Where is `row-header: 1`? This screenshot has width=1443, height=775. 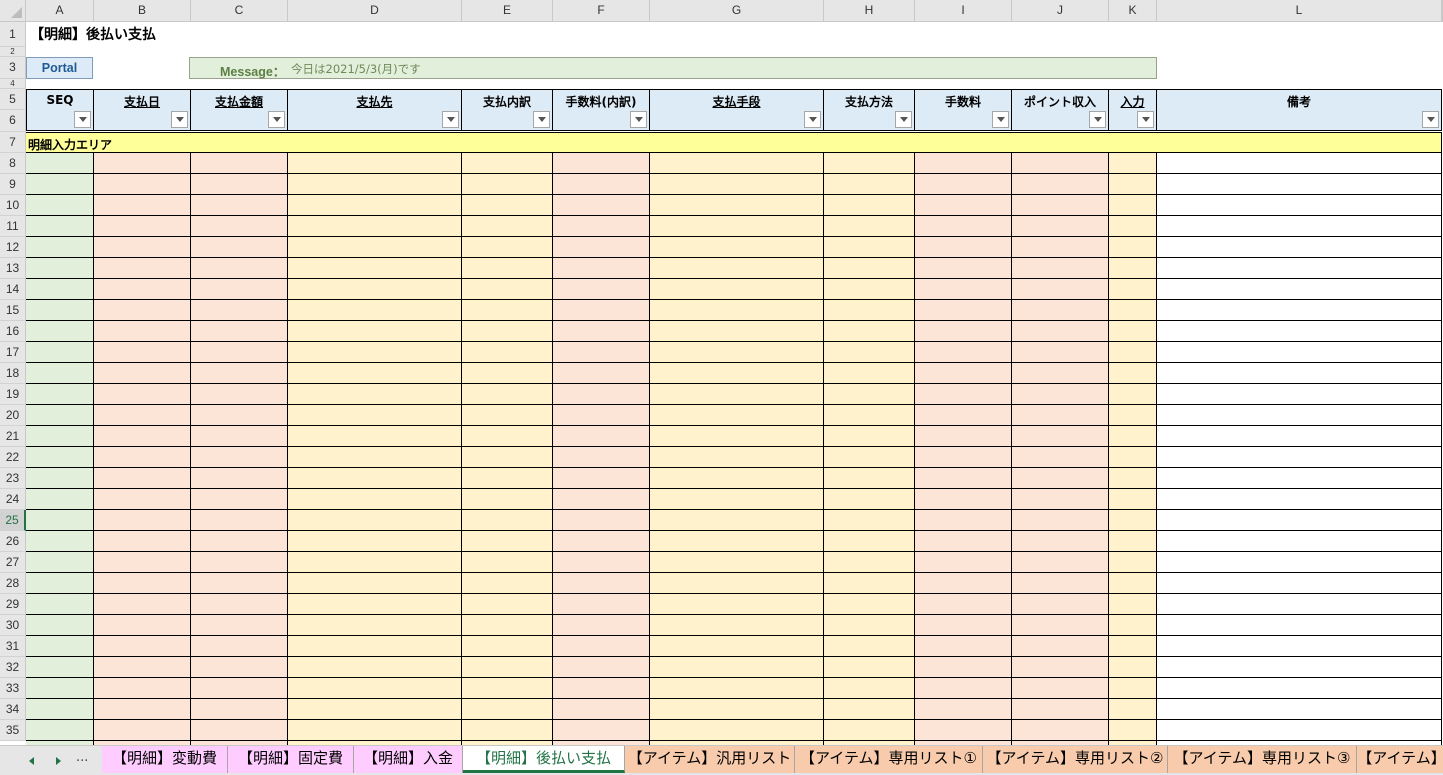 row-header: 1 is located at coordinates (13, 34).